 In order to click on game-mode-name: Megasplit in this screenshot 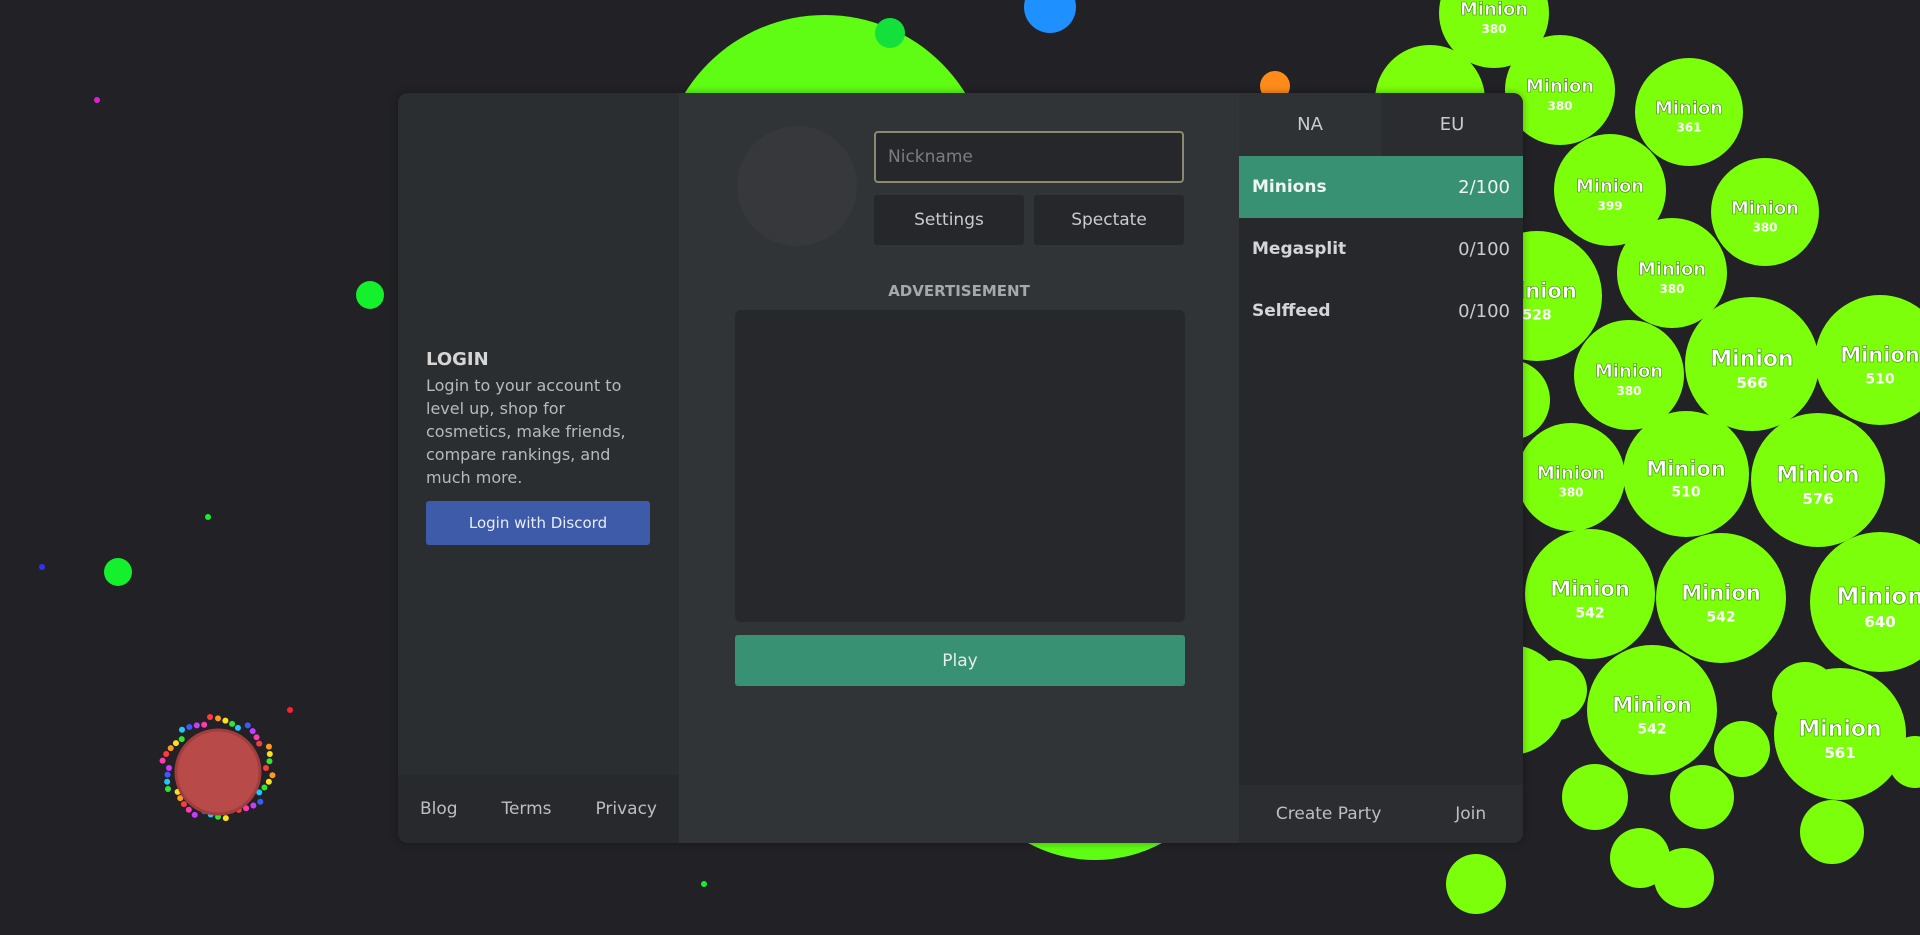, I will do `click(1299, 249)`.